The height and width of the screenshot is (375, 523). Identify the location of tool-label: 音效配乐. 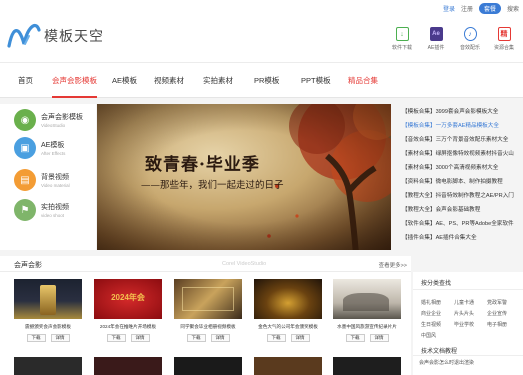
(469, 48).